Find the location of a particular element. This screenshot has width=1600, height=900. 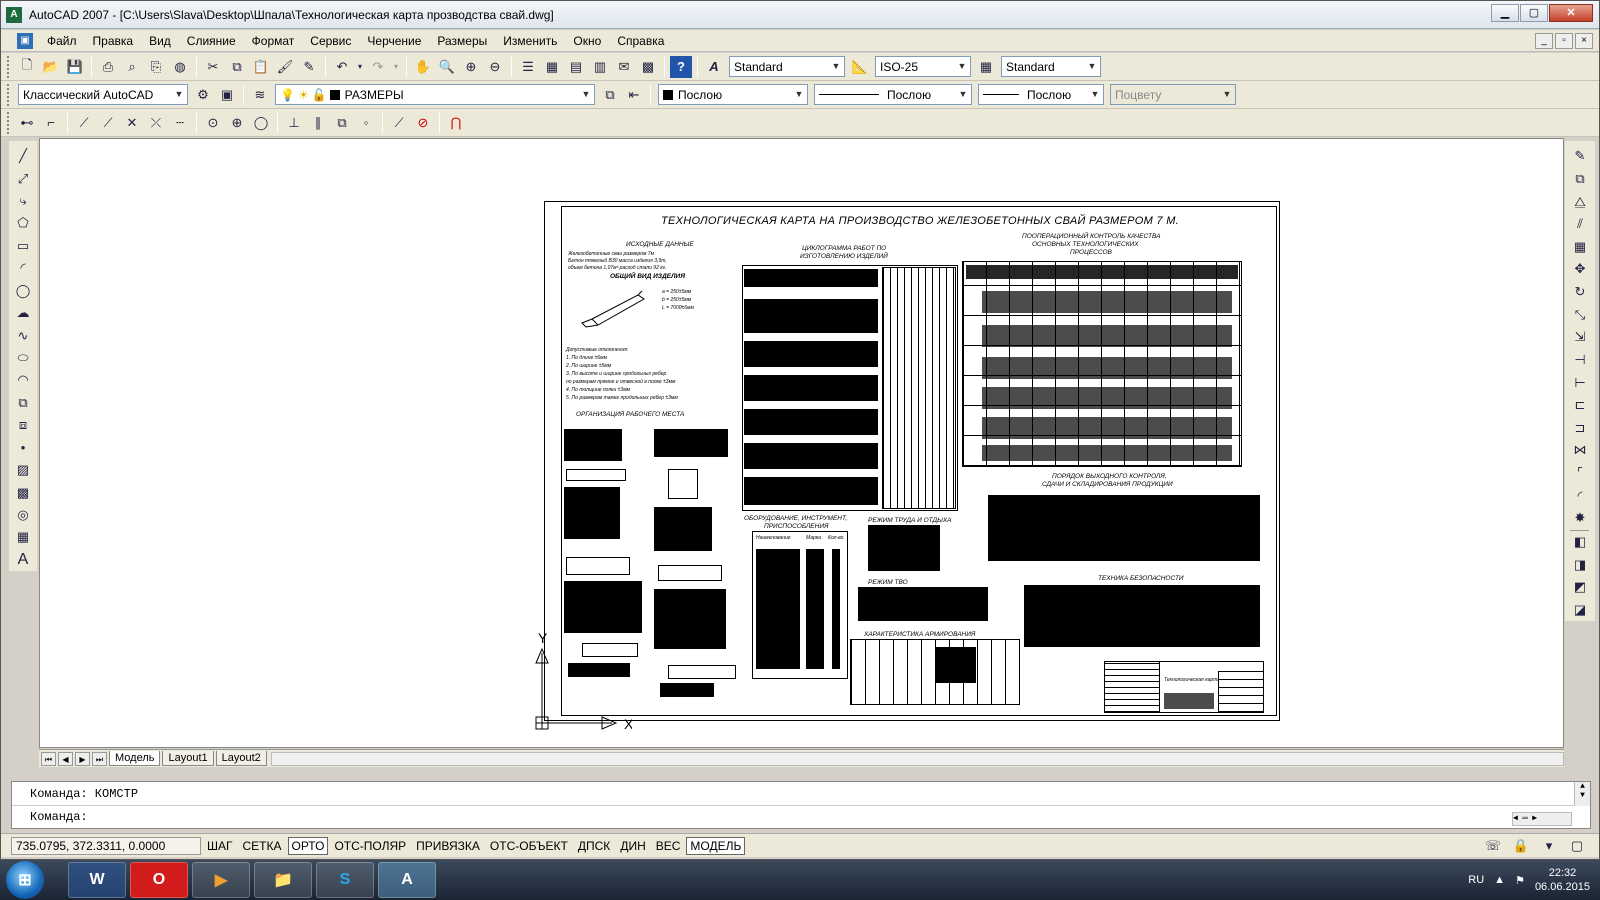

tool-palettes-icon: ▤ is located at coordinates (576, 67).